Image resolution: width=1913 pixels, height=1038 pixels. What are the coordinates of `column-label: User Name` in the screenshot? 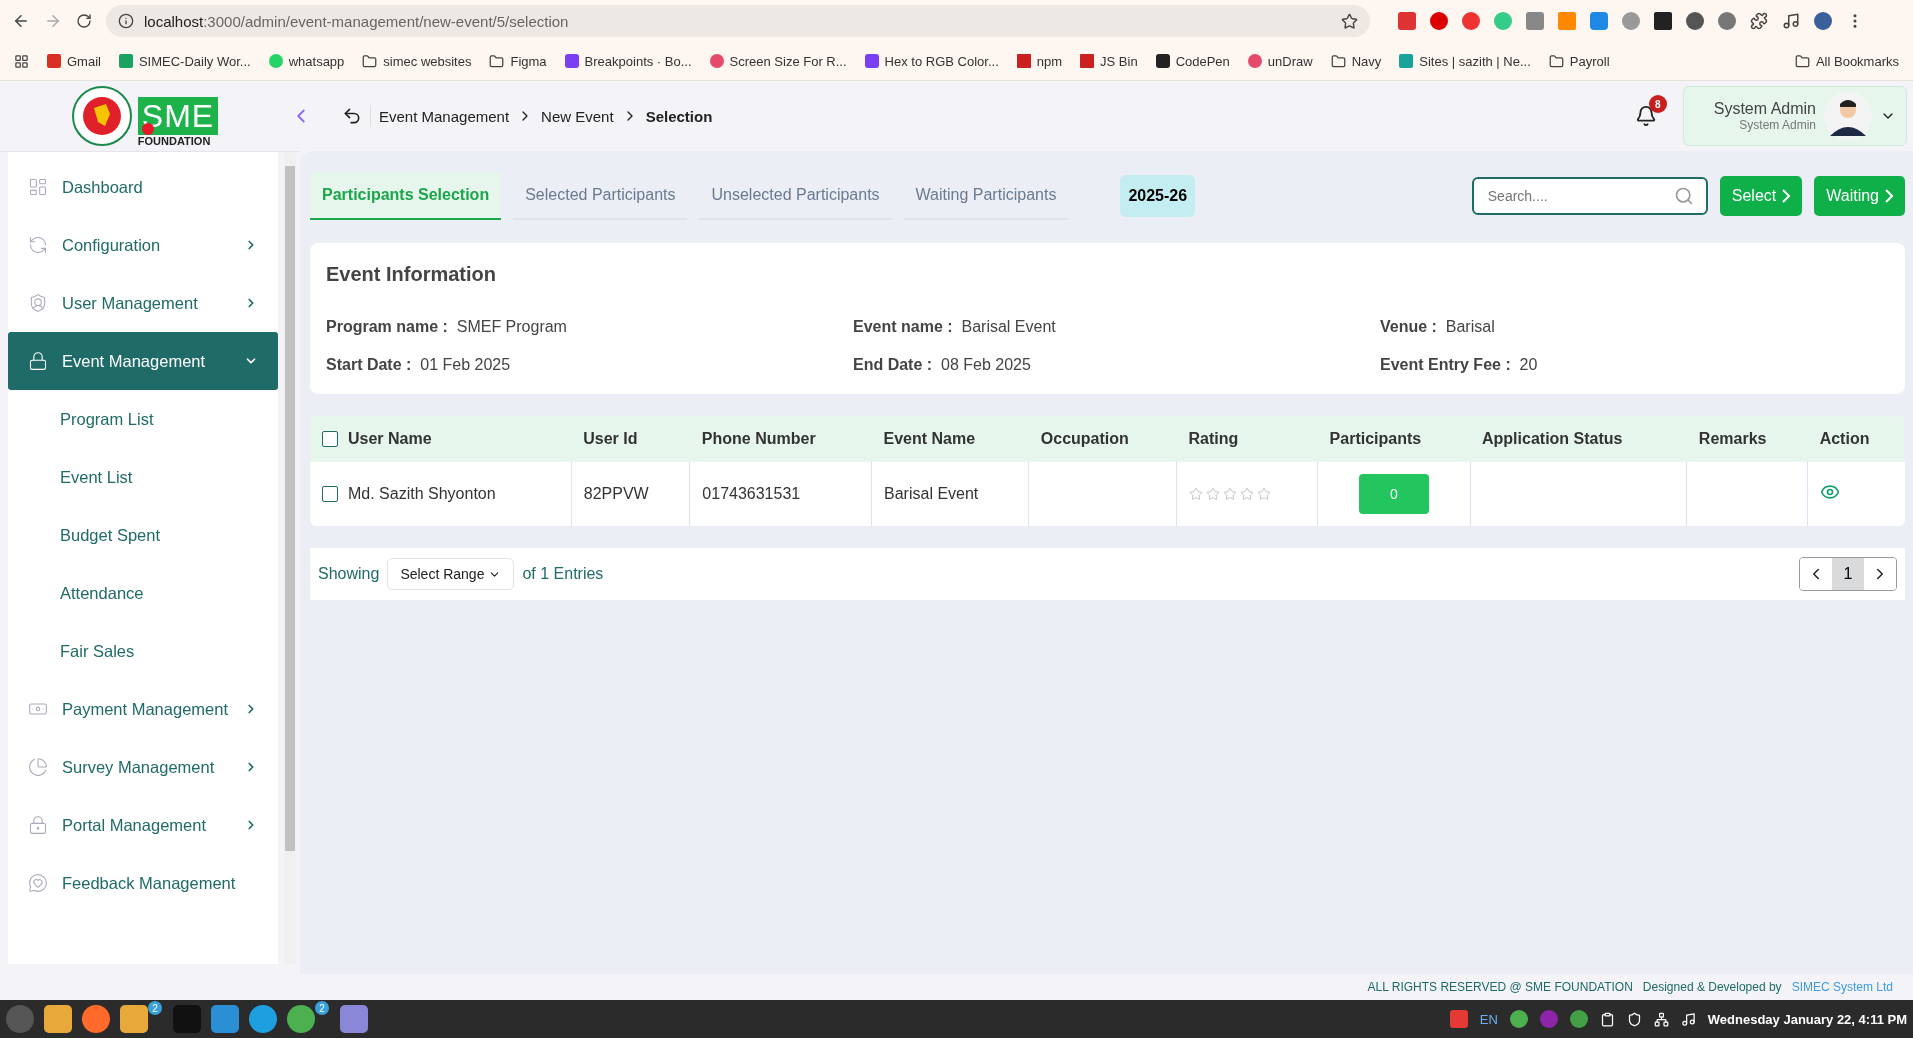 It's located at (390, 439).